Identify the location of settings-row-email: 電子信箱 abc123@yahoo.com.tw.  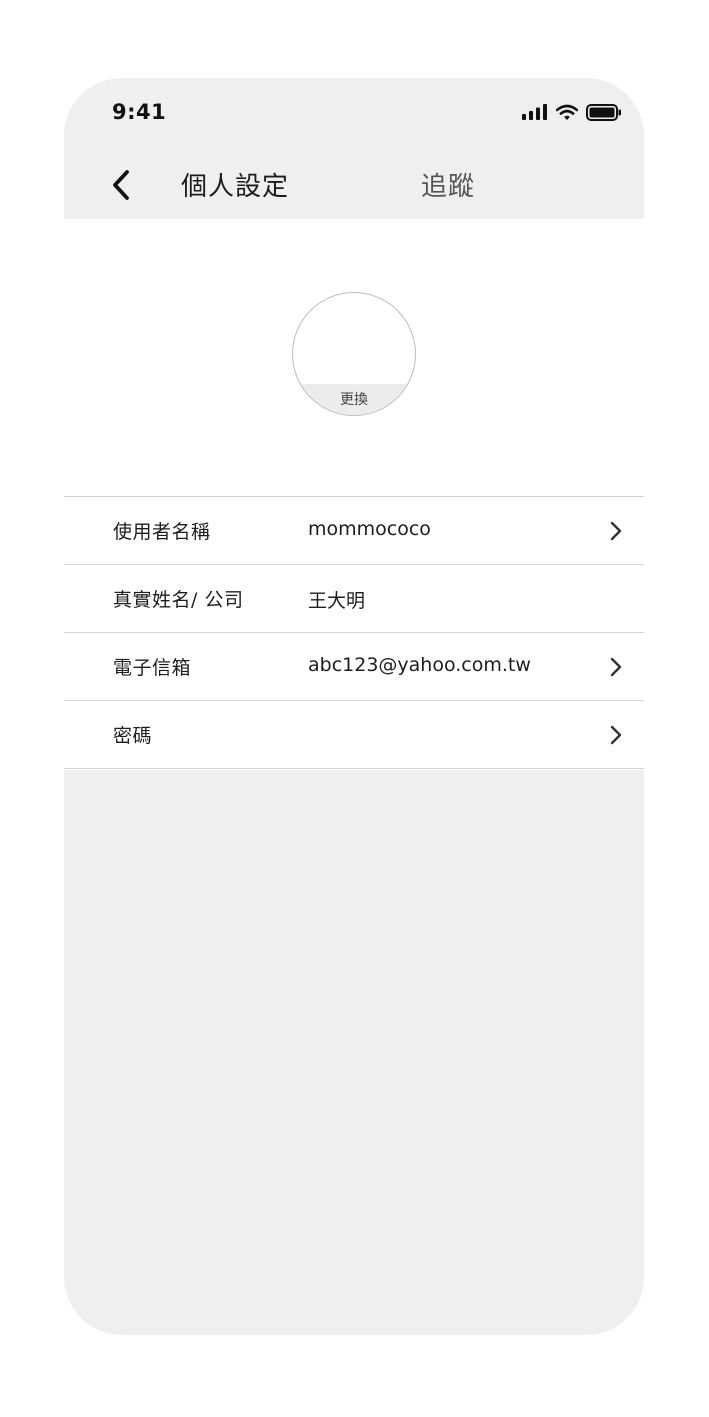
(354, 667).